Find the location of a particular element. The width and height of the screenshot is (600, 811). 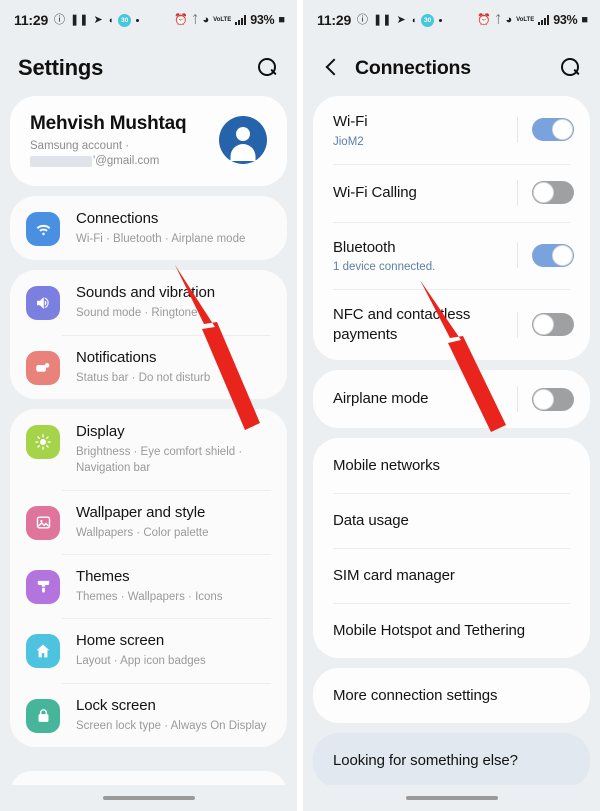

sidebar-item-label: Sounds and vibration is located at coordinates (145, 293).